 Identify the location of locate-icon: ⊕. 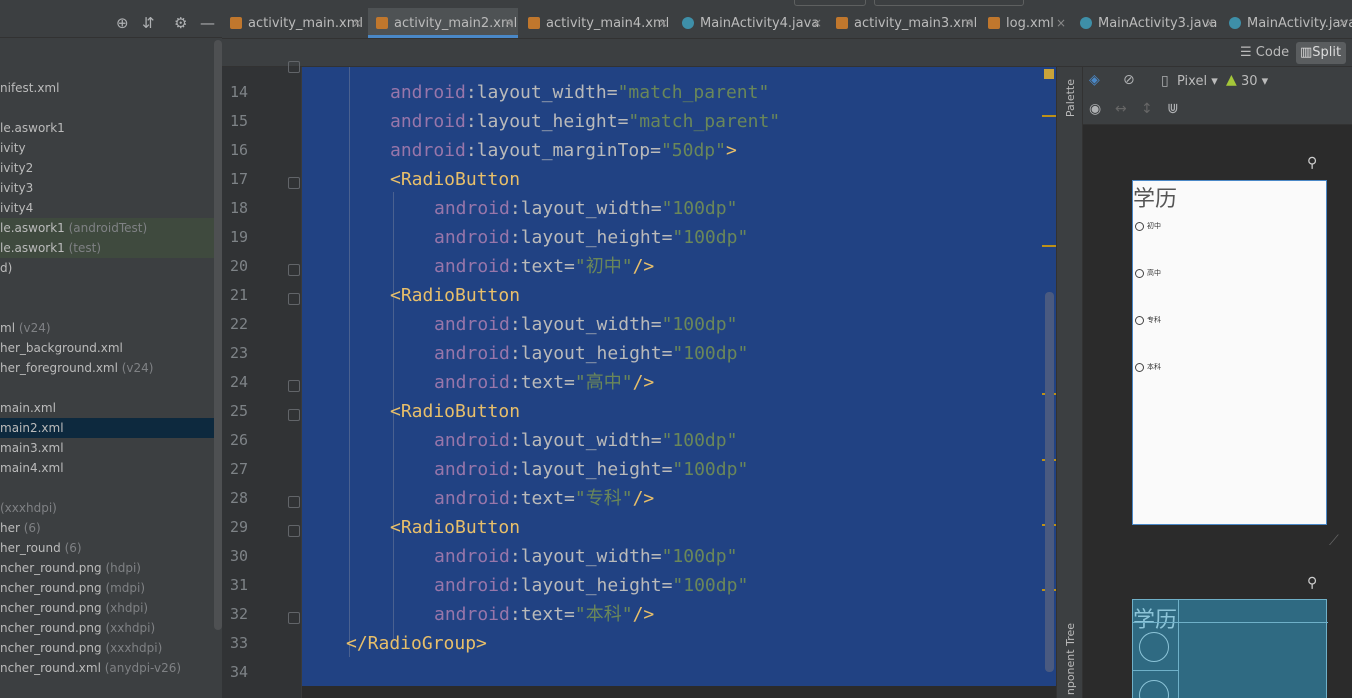
(122, 23).